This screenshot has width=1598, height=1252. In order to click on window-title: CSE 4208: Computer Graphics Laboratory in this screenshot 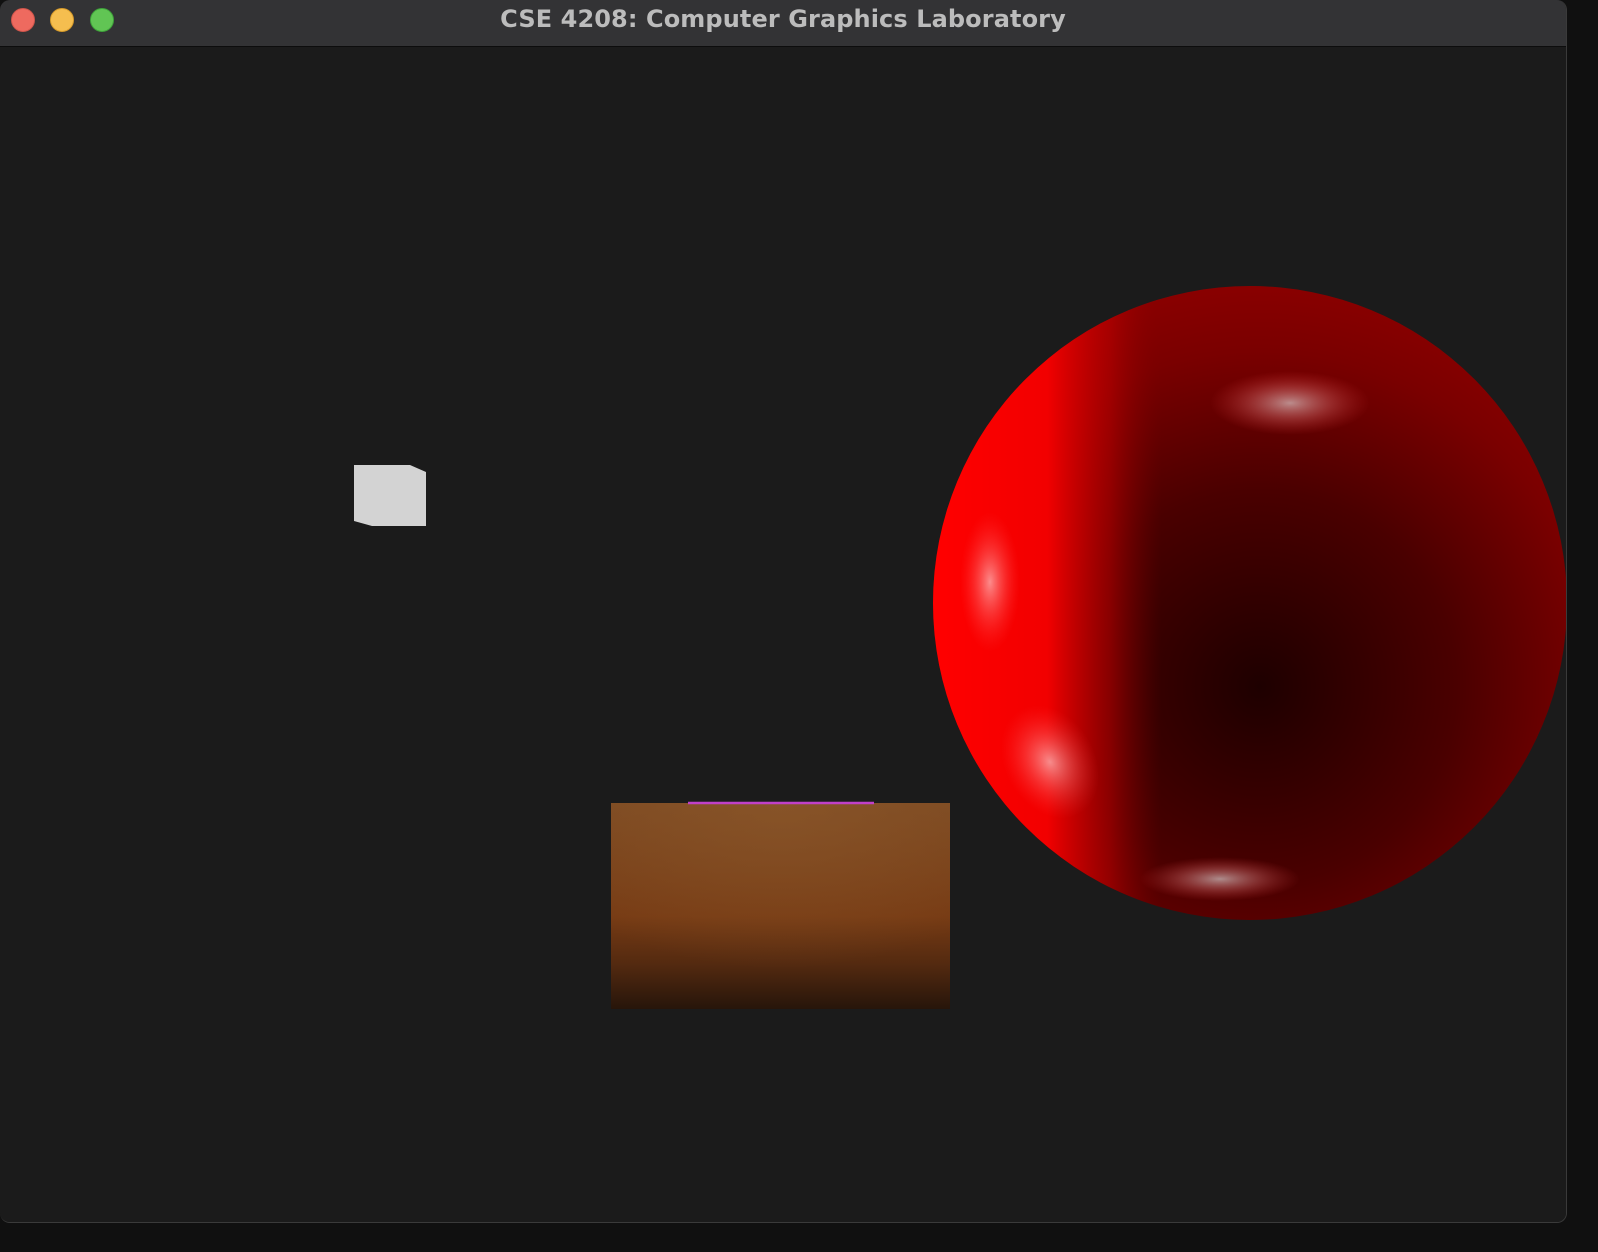, I will do `click(783, 19)`.